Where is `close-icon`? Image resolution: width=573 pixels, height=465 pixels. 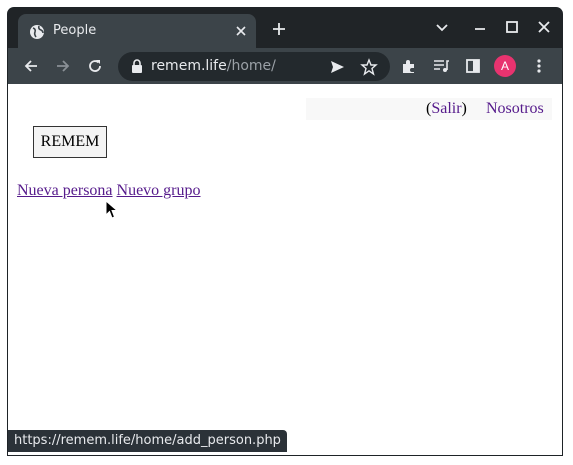 close-icon is located at coordinates (241, 31).